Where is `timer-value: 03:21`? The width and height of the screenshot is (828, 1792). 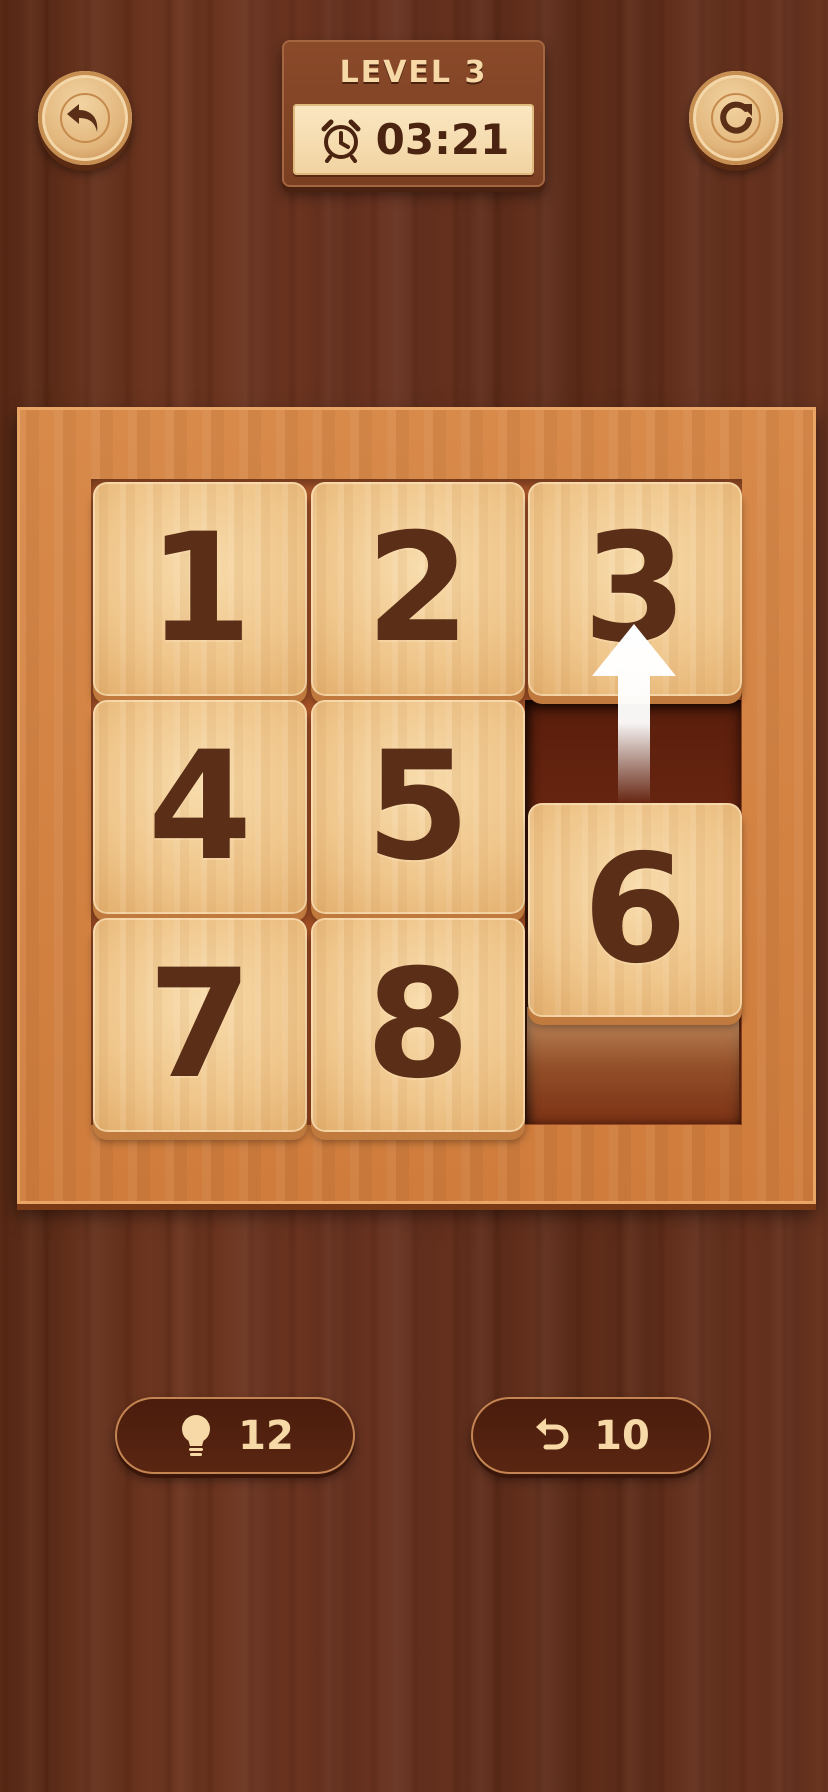 timer-value: 03:21 is located at coordinates (442, 139).